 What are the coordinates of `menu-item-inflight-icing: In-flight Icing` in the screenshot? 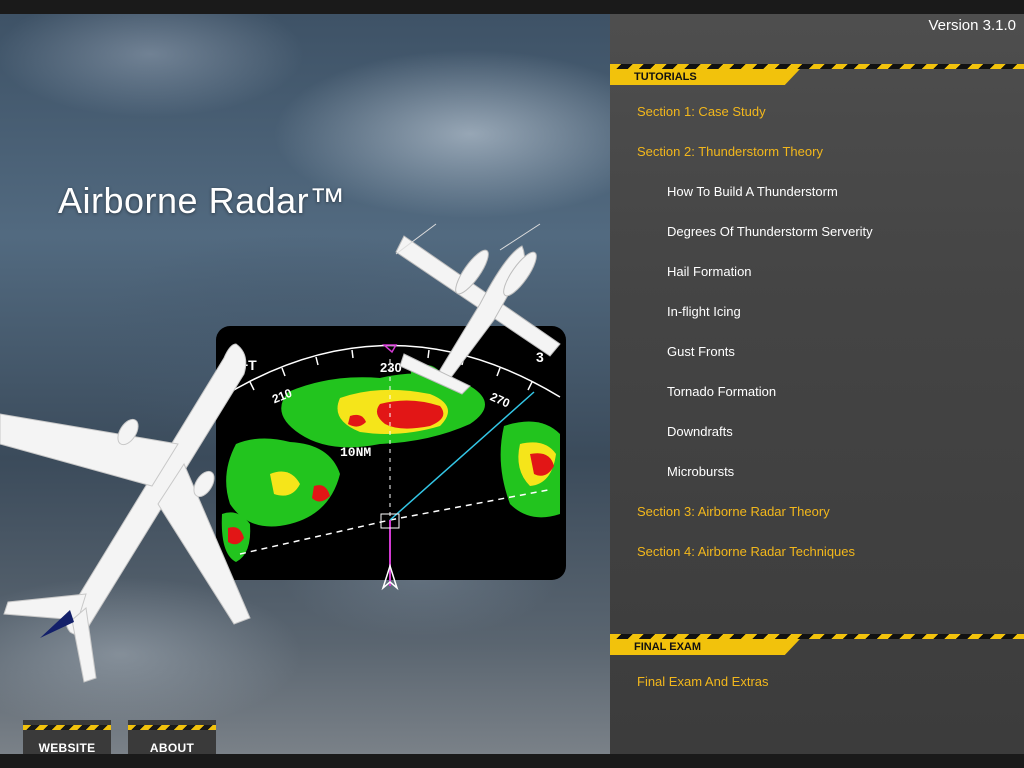 It's located at (704, 311).